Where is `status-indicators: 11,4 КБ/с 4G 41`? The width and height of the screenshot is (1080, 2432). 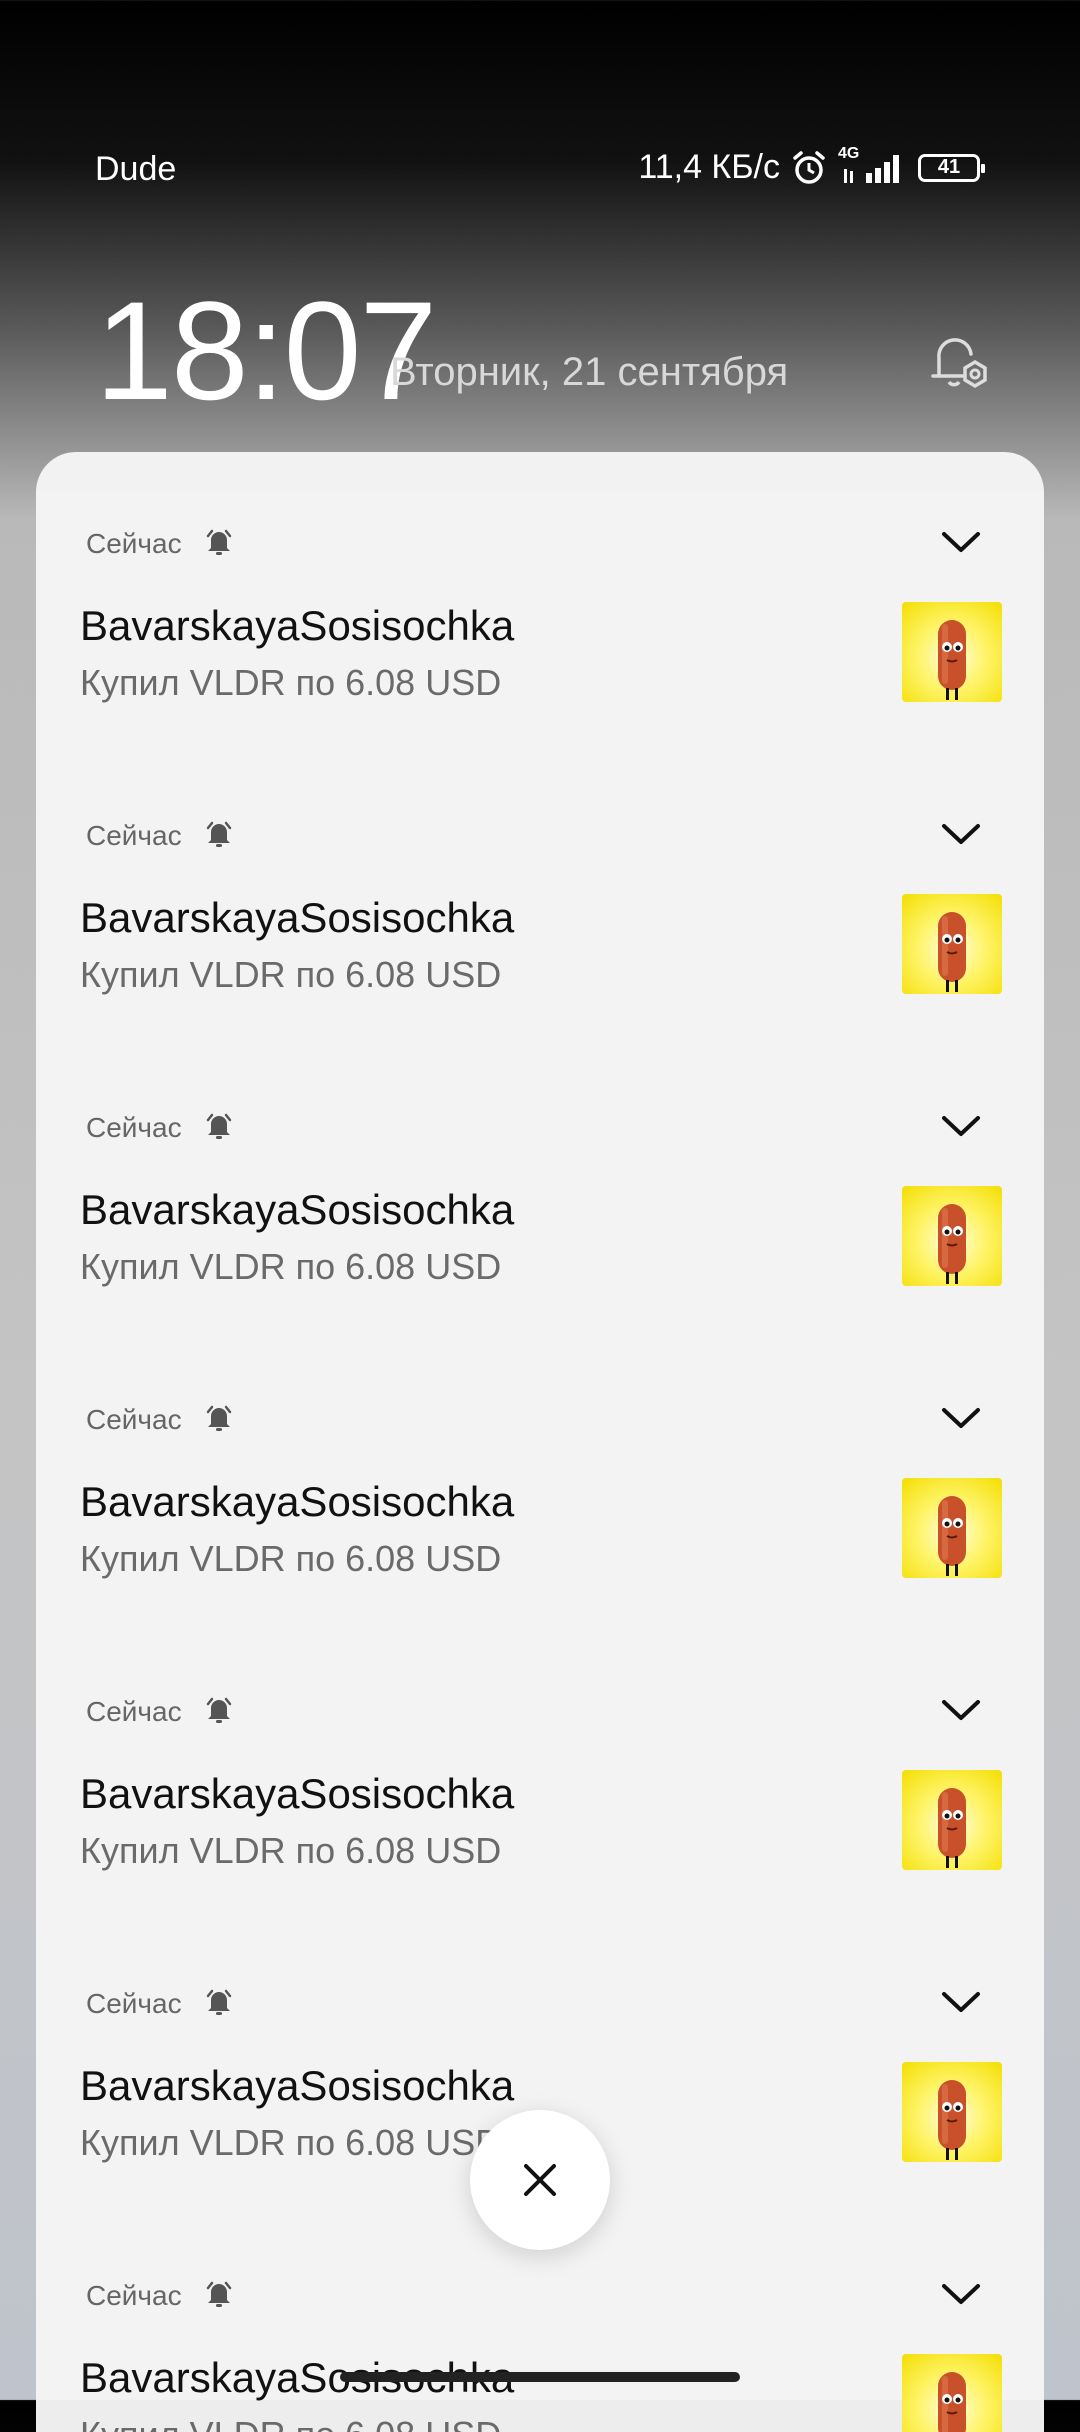 status-indicators: 11,4 КБ/с 4G 41 is located at coordinates (811, 166).